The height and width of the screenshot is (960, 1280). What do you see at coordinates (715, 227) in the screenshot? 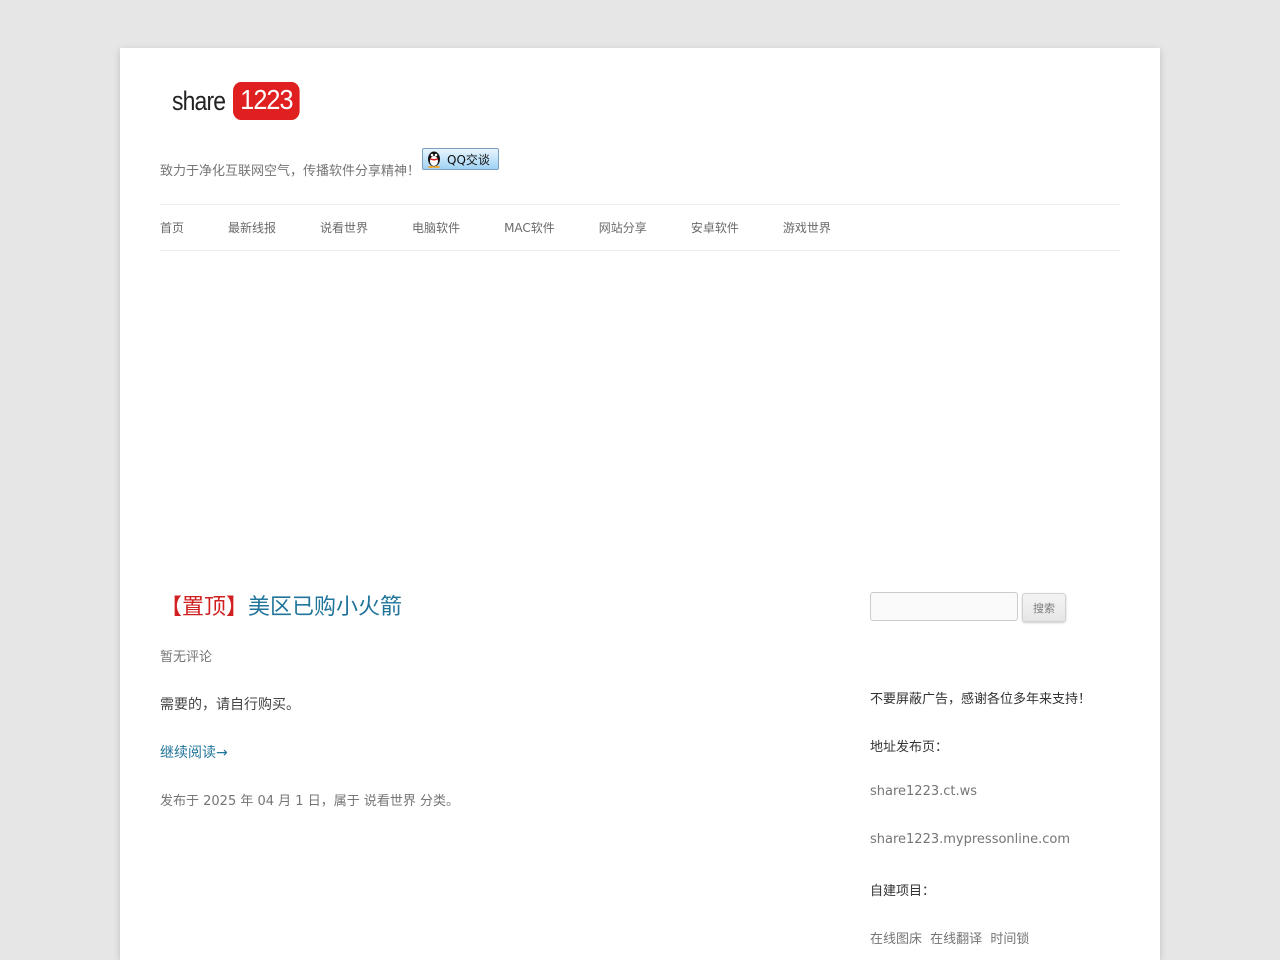
I see `nav-item-android-software: 安卓软件` at bounding box center [715, 227].